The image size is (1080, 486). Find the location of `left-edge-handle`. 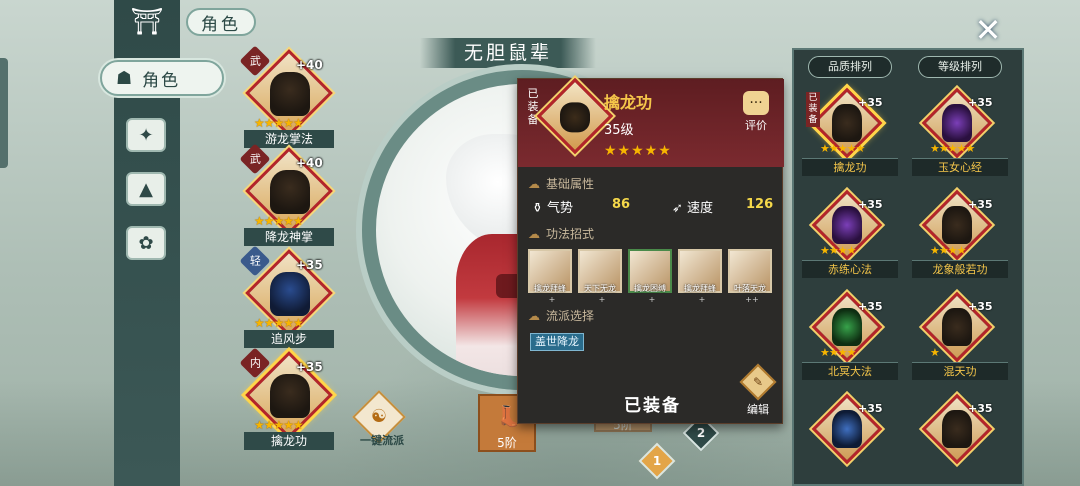

left-edge-handle is located at coordinates (4, 113).